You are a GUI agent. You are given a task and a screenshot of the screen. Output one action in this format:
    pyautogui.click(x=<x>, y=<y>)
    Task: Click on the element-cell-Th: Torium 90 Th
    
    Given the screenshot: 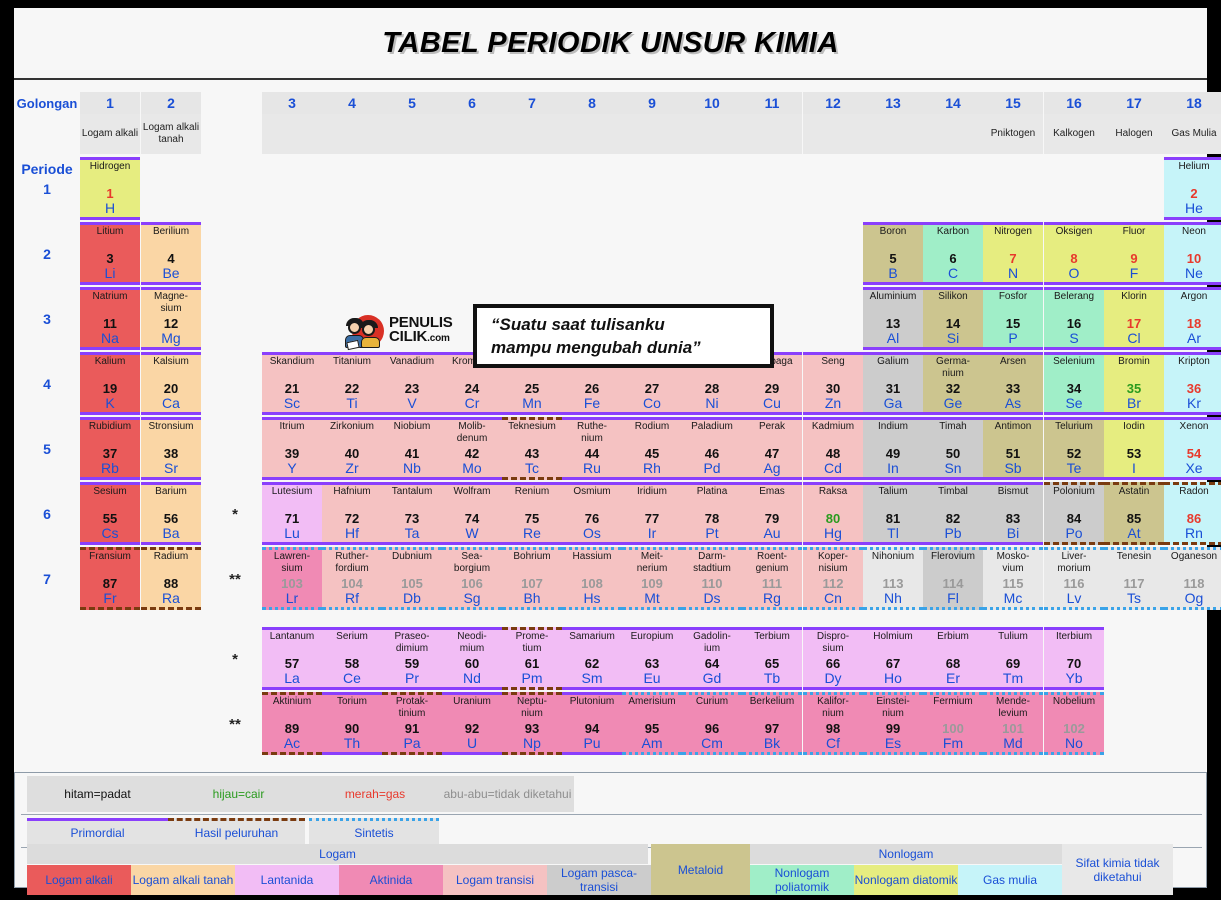 What is the action you would take?
    pyautogui.click(x=352, y=723)
    